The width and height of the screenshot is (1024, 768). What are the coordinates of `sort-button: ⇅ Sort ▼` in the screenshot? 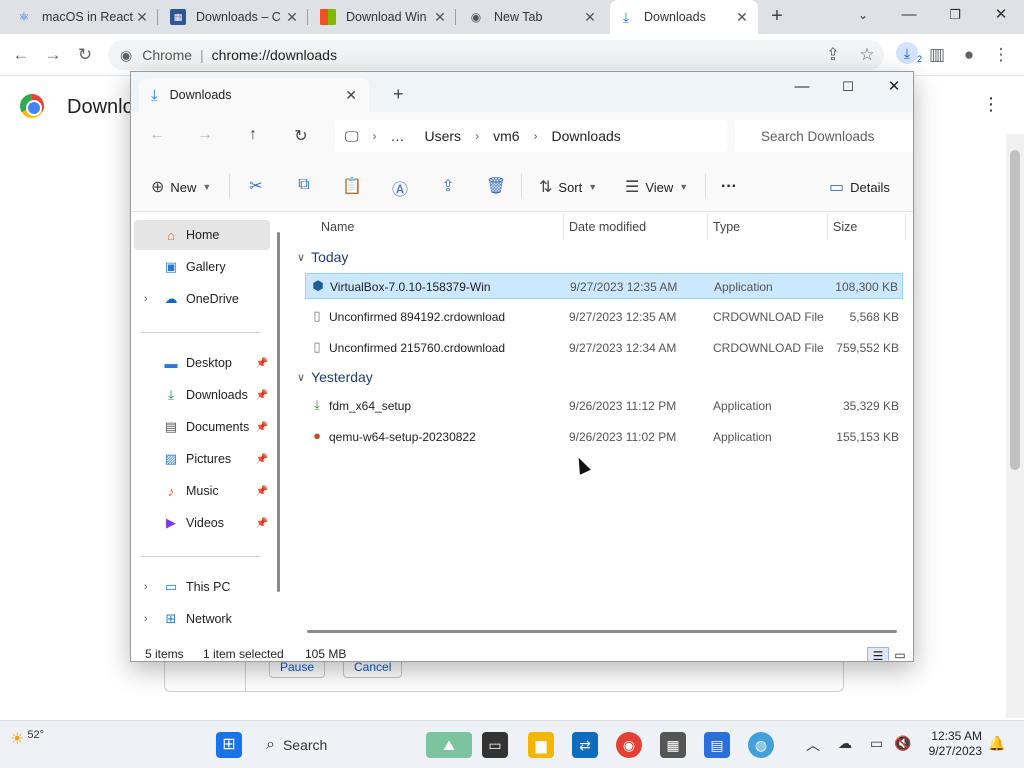 It's located at (568, 187).